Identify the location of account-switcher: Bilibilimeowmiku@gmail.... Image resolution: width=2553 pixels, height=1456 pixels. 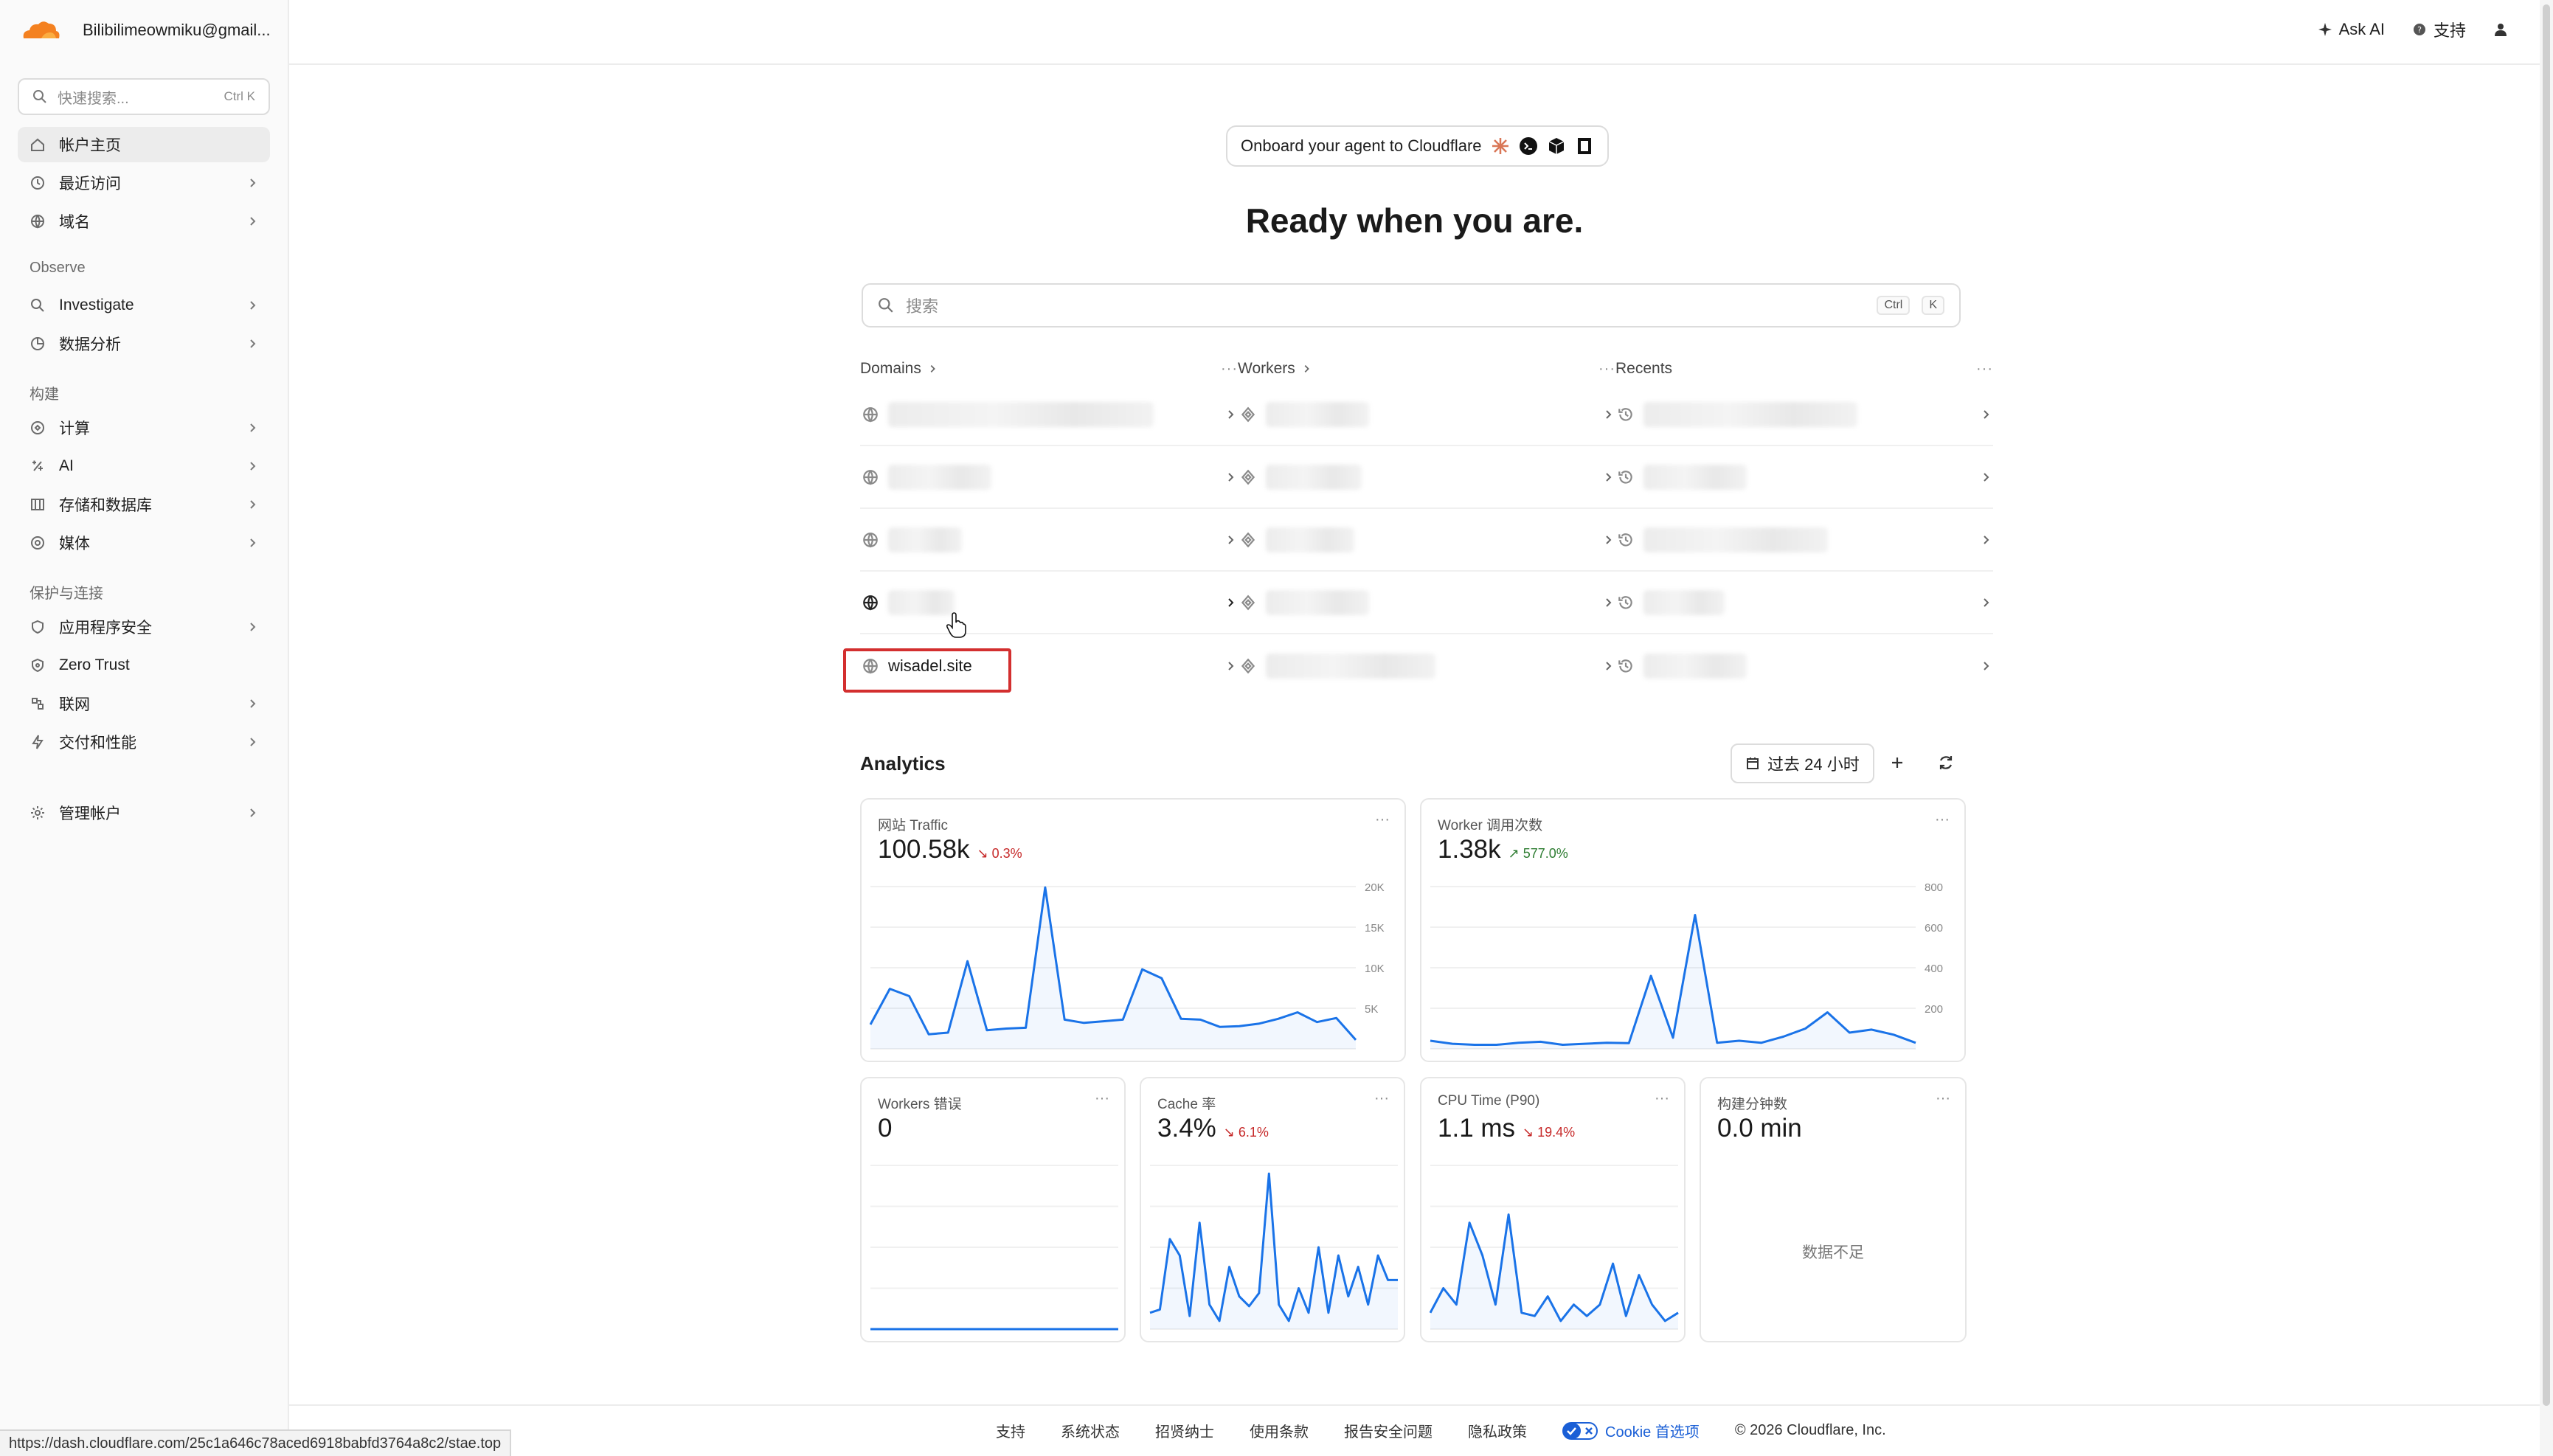
(145, 30).